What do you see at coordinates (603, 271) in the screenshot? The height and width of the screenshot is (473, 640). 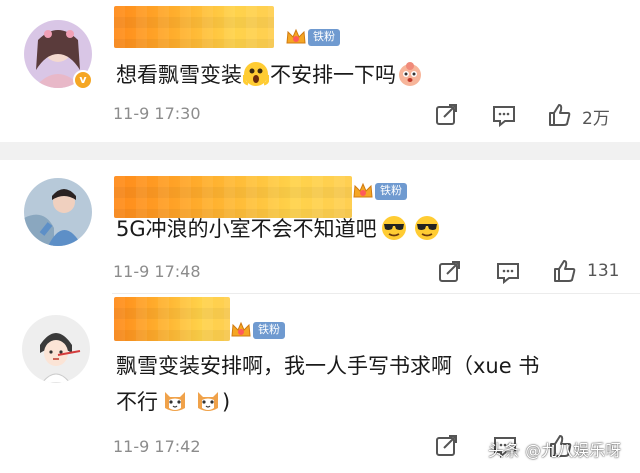 I see `like-count: 131` at bounding box center [603, 271].